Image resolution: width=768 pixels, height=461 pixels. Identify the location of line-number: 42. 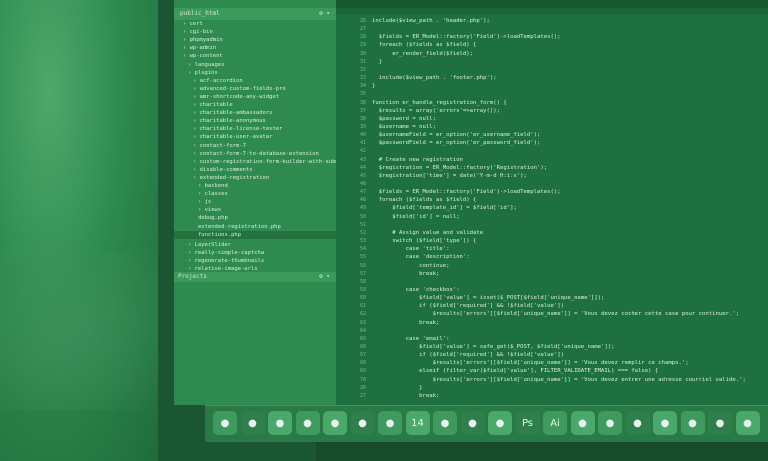
(362, 151).